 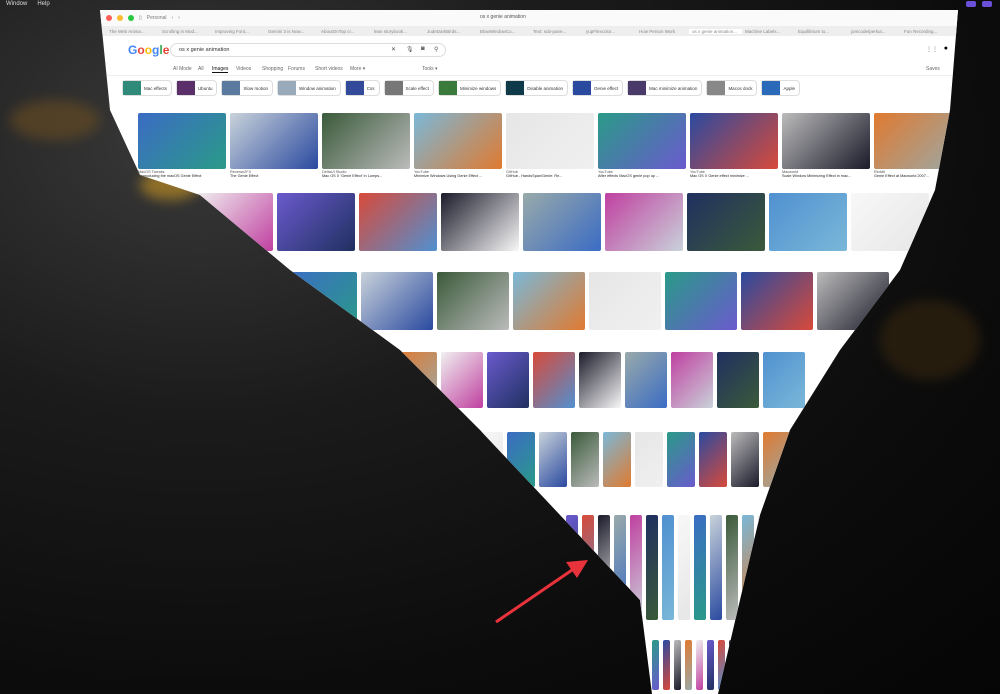 I want to click on red-arrow-annotation, so click(x=541, y=592).